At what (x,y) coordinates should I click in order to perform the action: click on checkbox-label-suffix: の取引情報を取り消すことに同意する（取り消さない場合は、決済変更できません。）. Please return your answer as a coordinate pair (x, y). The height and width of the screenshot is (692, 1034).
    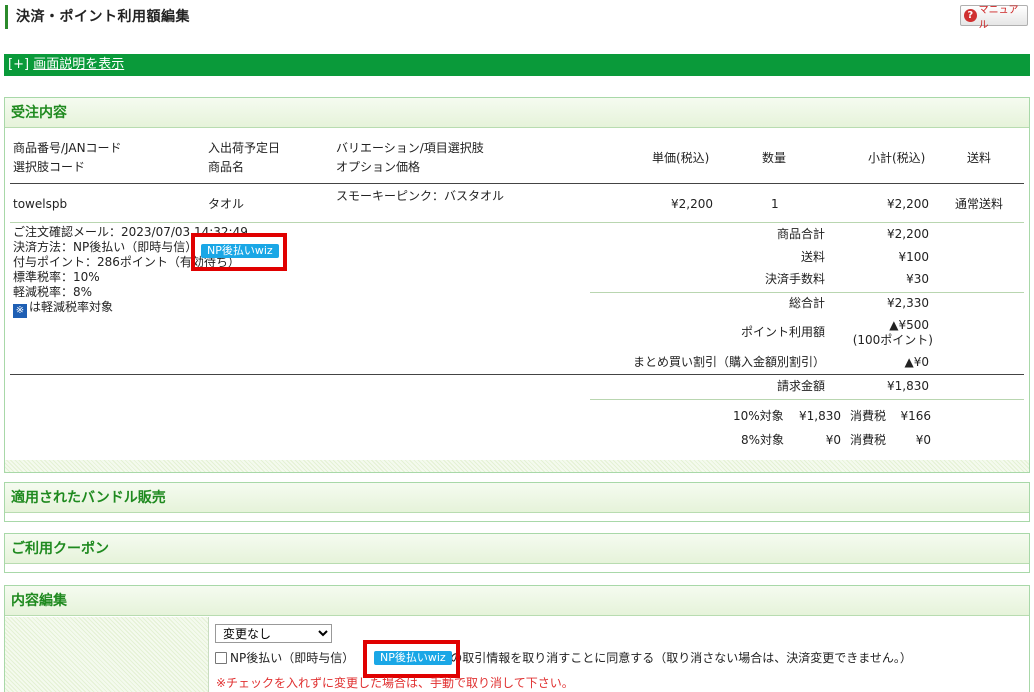
    Looking at the image, I should click on (681, 658).